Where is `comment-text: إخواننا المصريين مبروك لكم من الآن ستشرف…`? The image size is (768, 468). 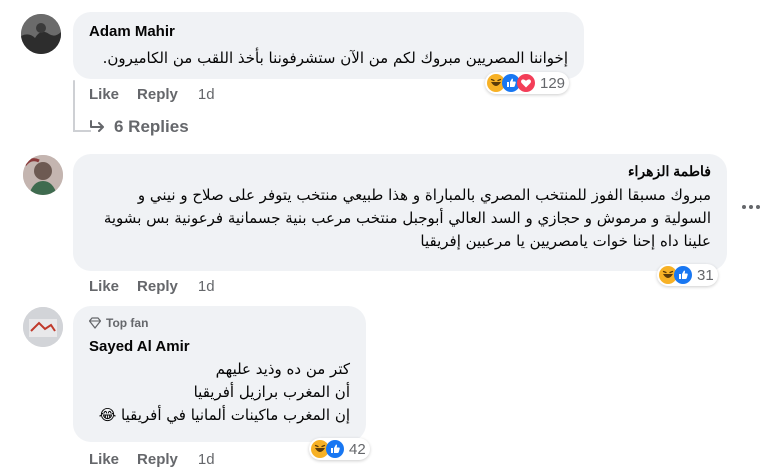
comment-text: إخواننا المصريين مبروك لكم من الآن ستشرف… is located at coordinates (335, 58).